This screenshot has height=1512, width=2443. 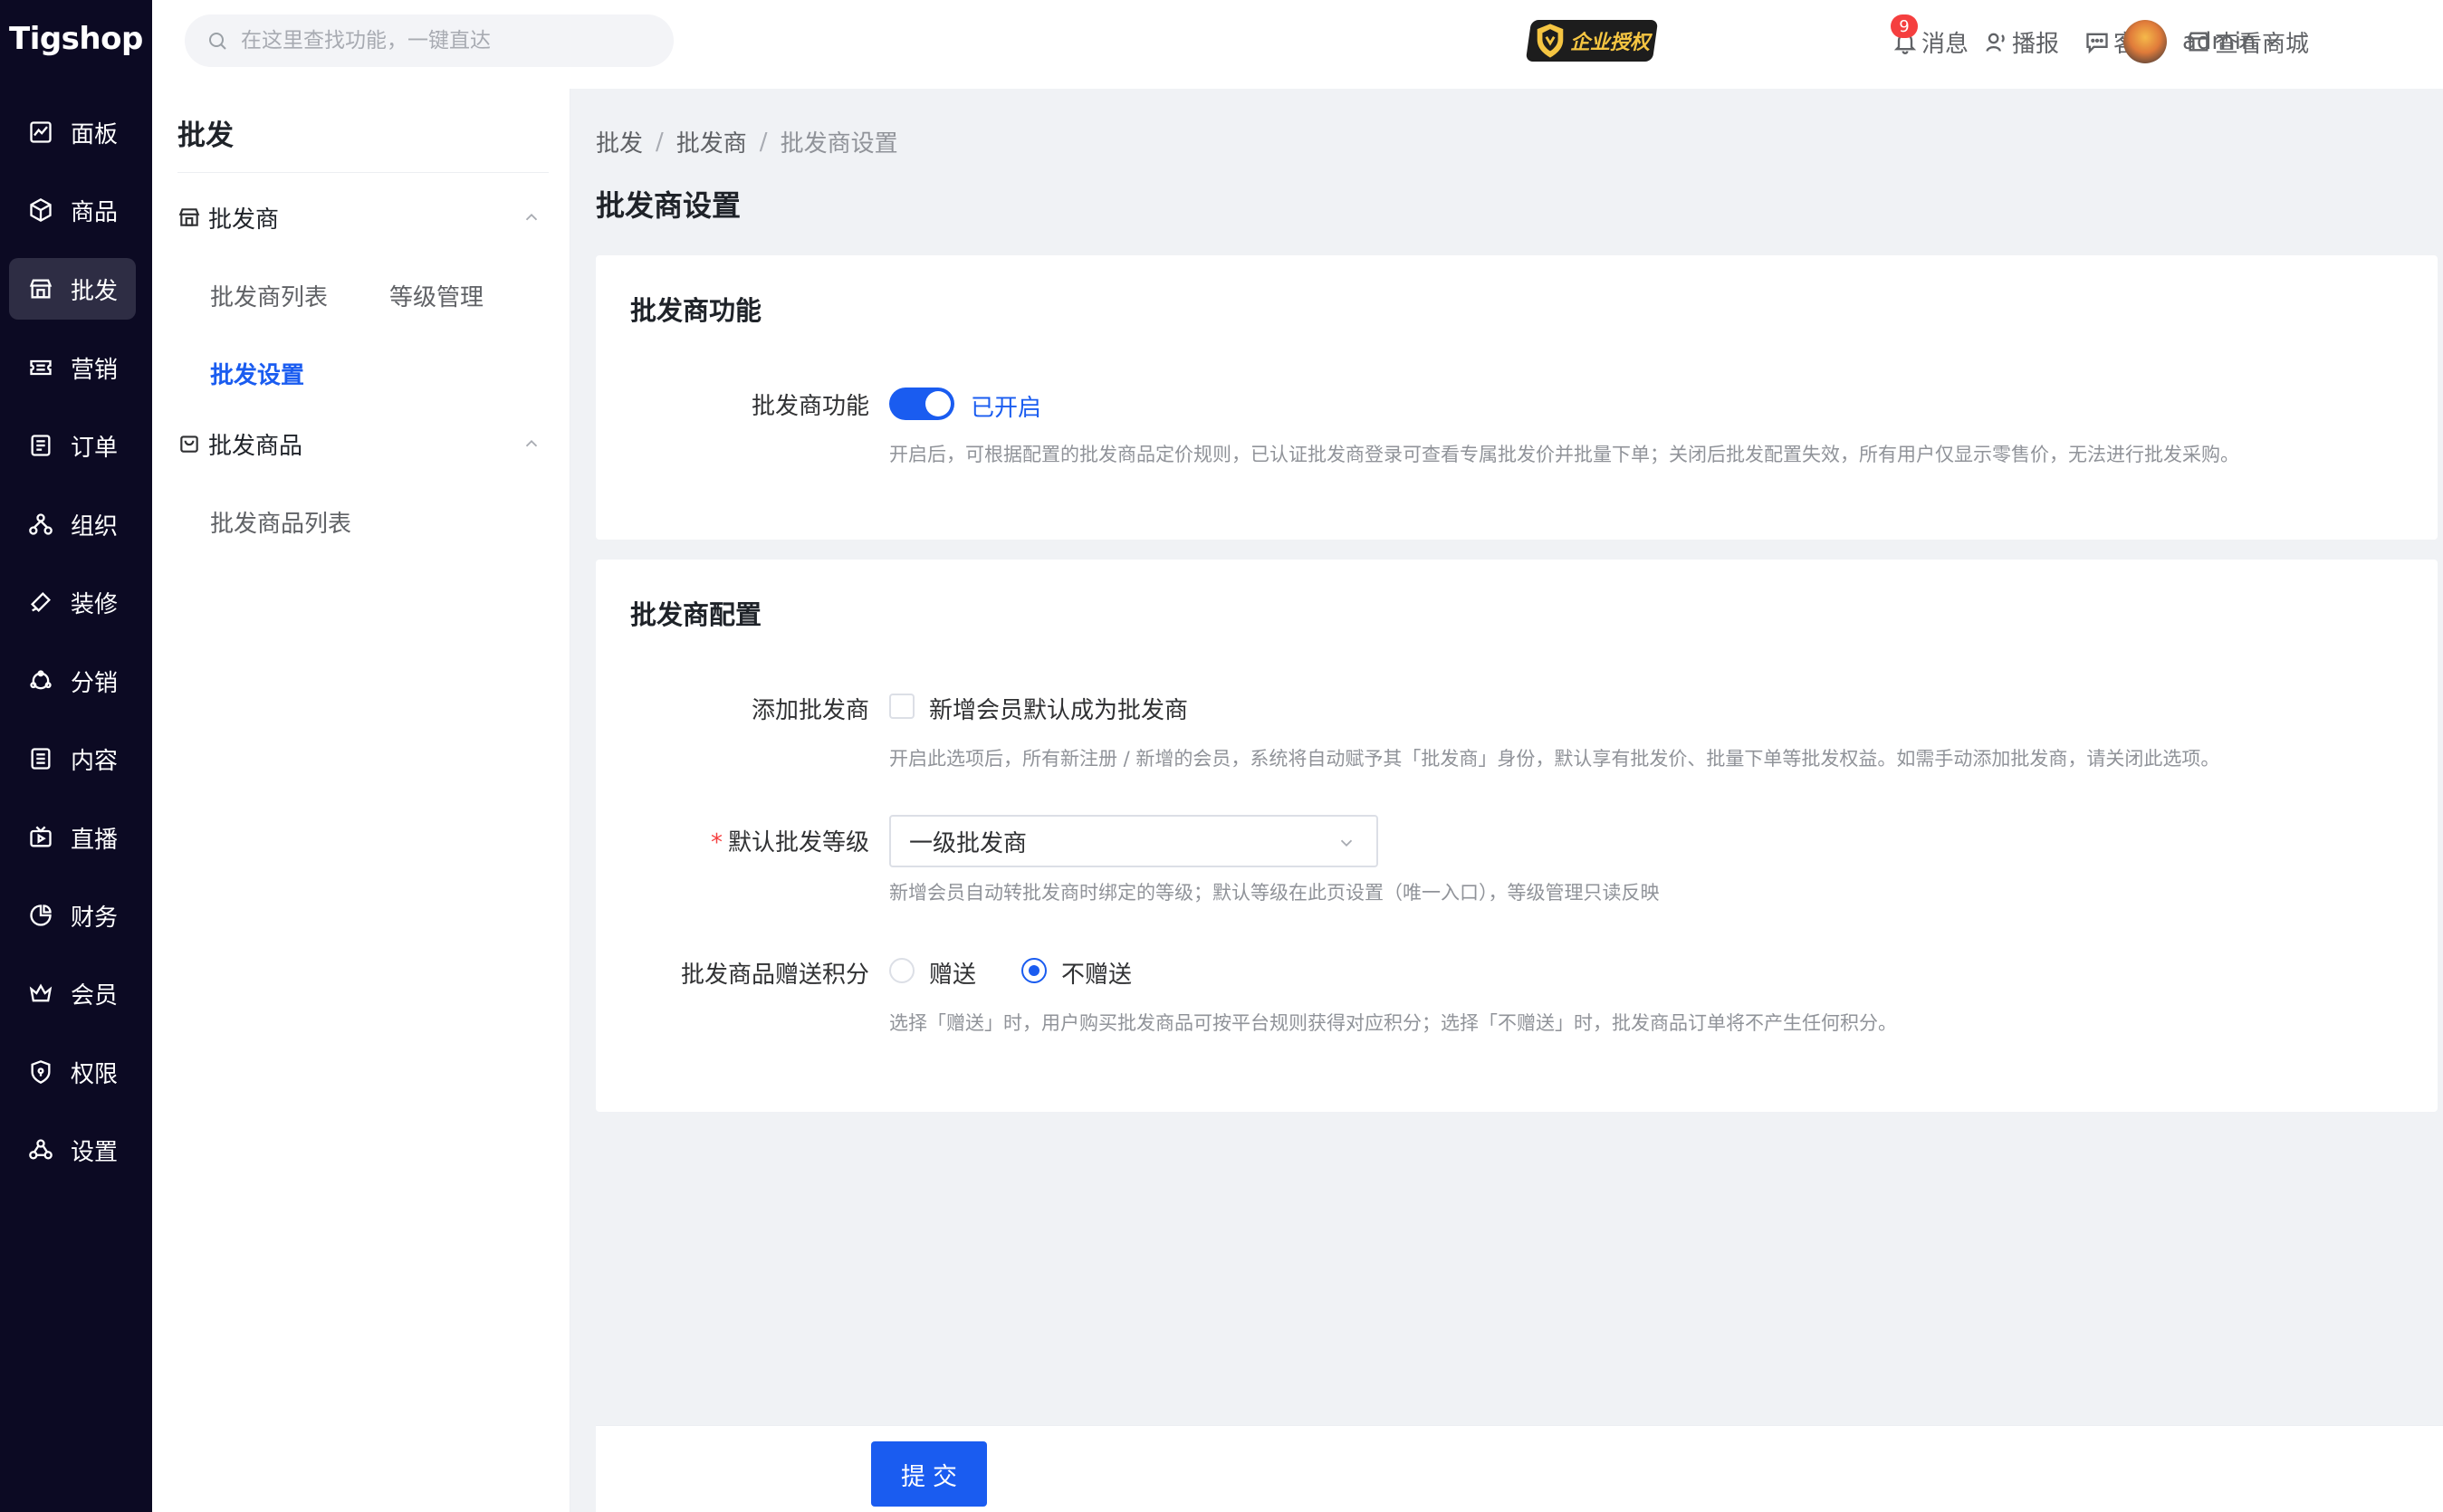 I want to click on radio-no-gift-label: 不赠送, so click(x=1096, y=973).